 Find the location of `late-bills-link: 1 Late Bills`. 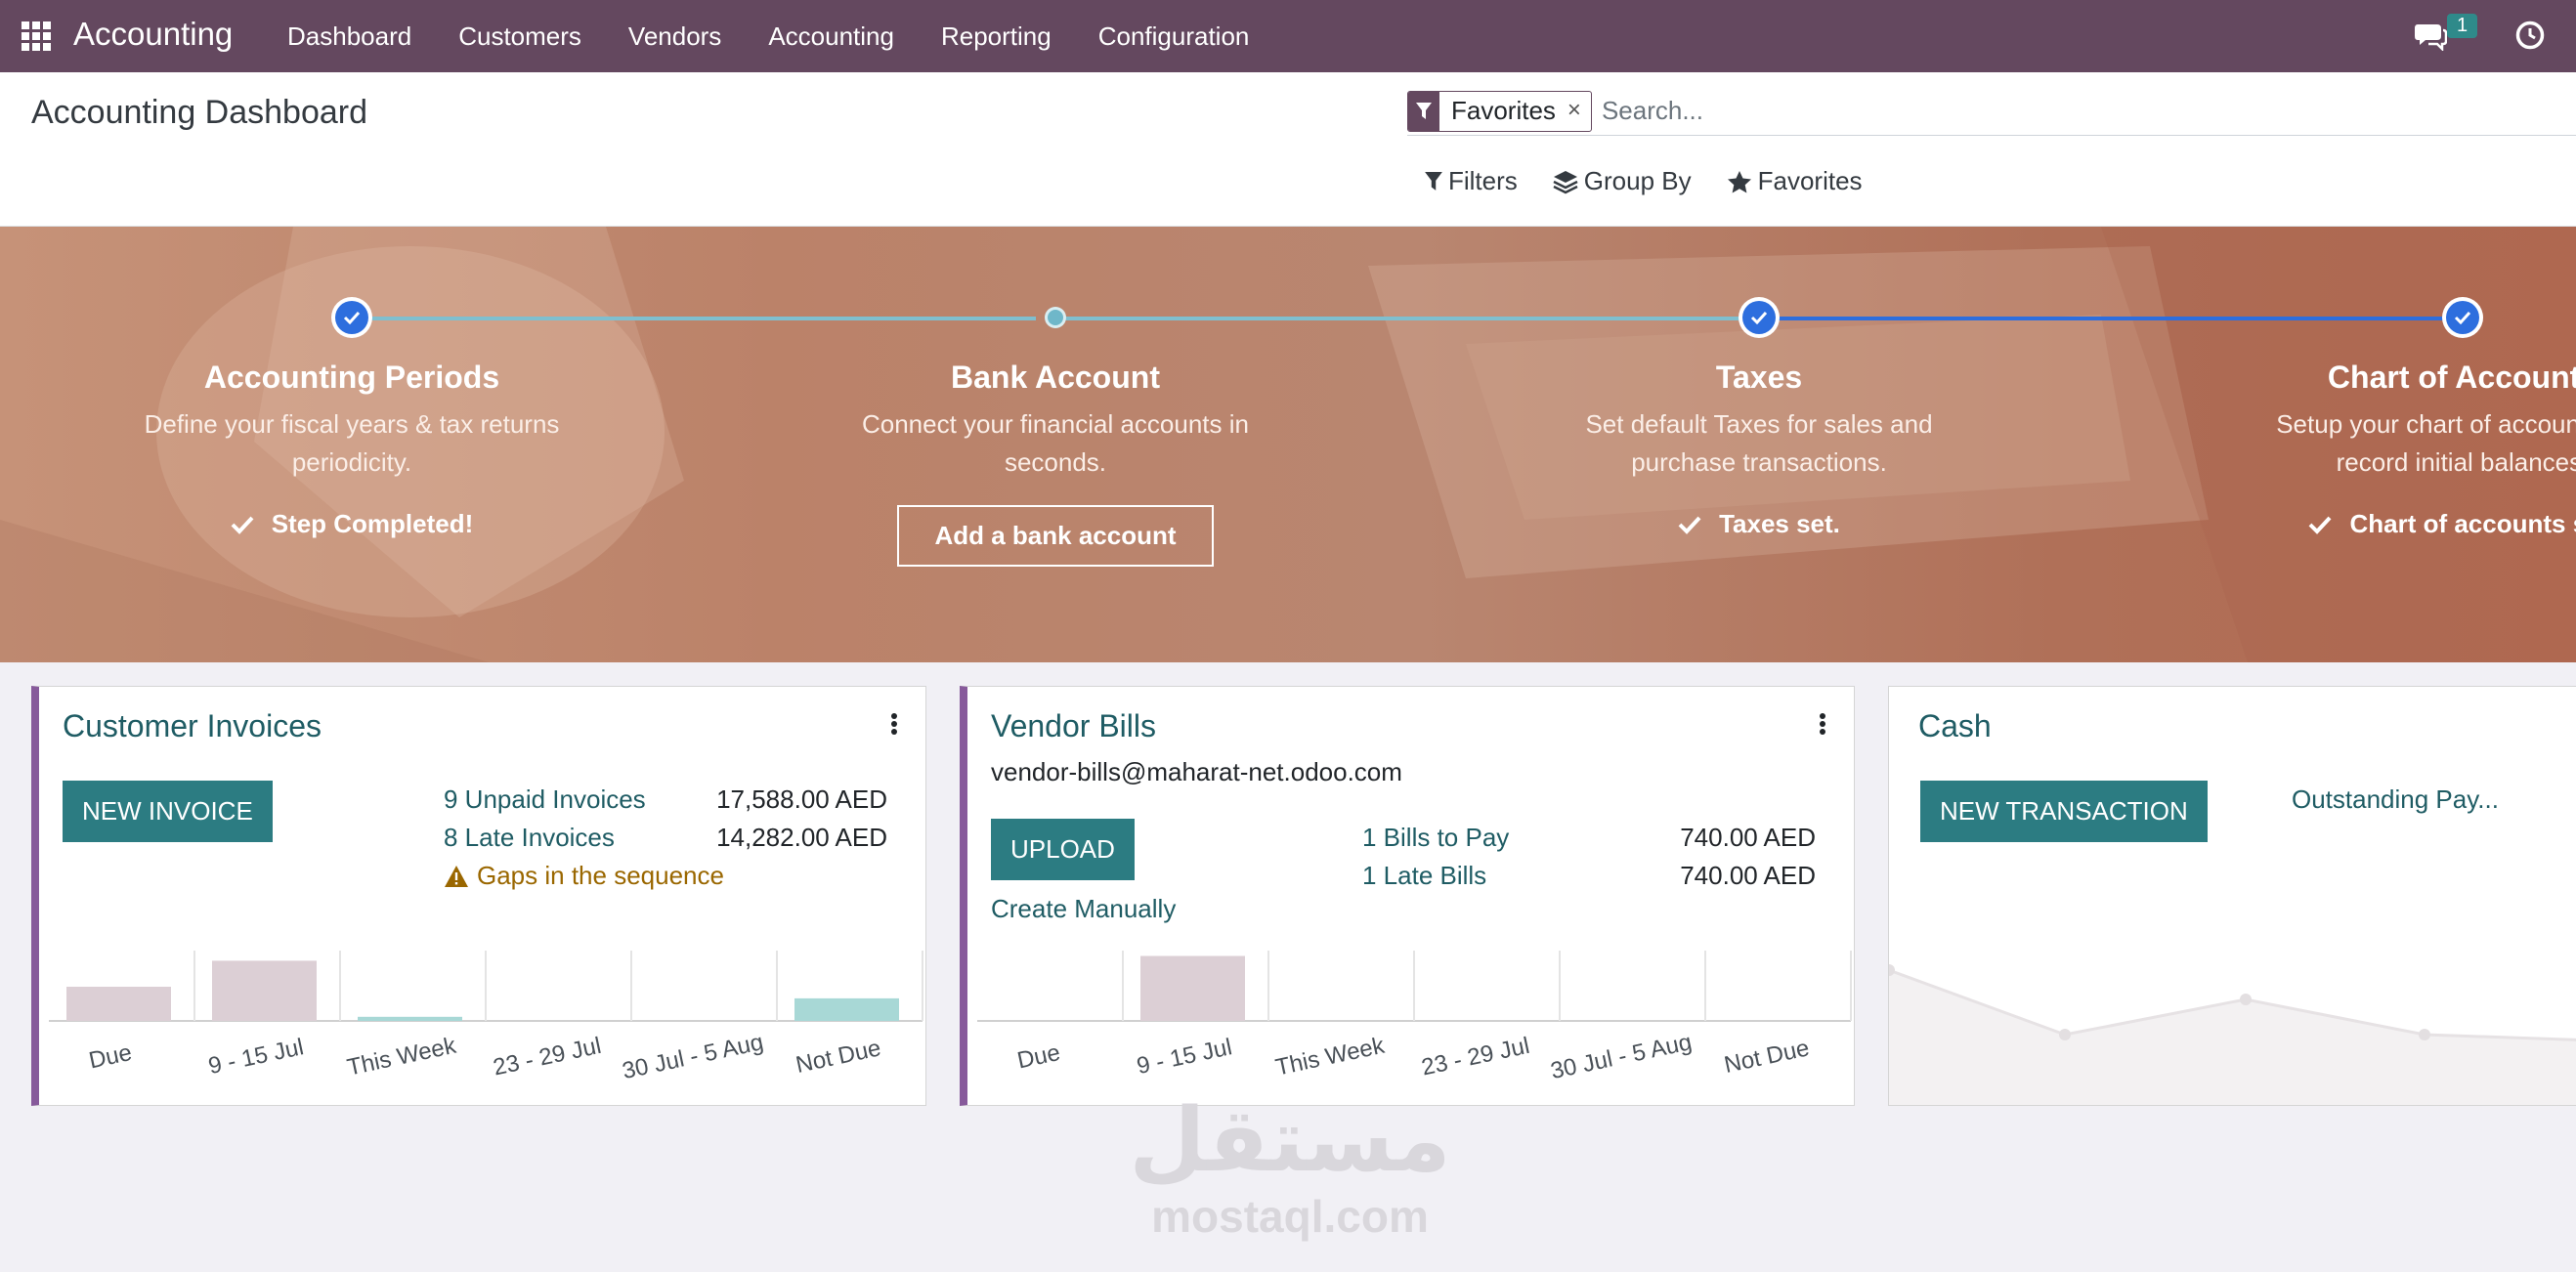

late-bills-link: 1 Late Bills is located at coordinates (1424, 876).